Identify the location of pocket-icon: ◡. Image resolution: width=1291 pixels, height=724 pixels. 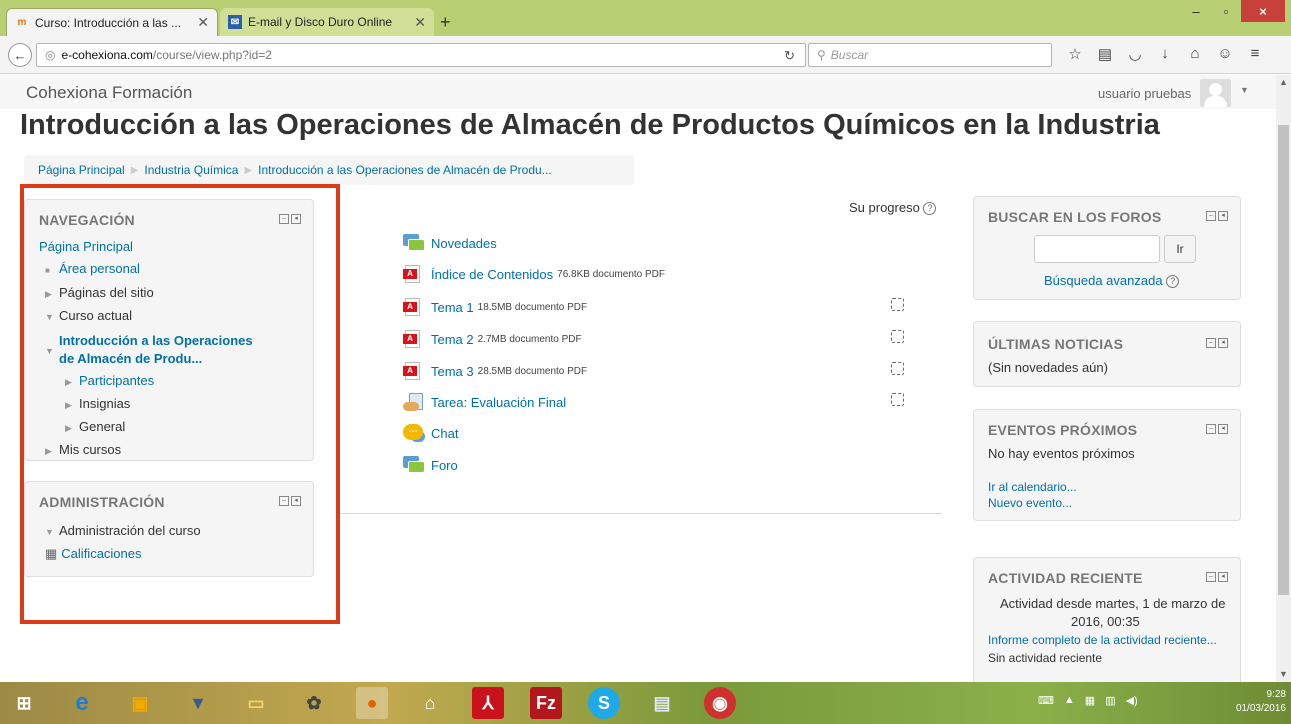
(1135, 54).